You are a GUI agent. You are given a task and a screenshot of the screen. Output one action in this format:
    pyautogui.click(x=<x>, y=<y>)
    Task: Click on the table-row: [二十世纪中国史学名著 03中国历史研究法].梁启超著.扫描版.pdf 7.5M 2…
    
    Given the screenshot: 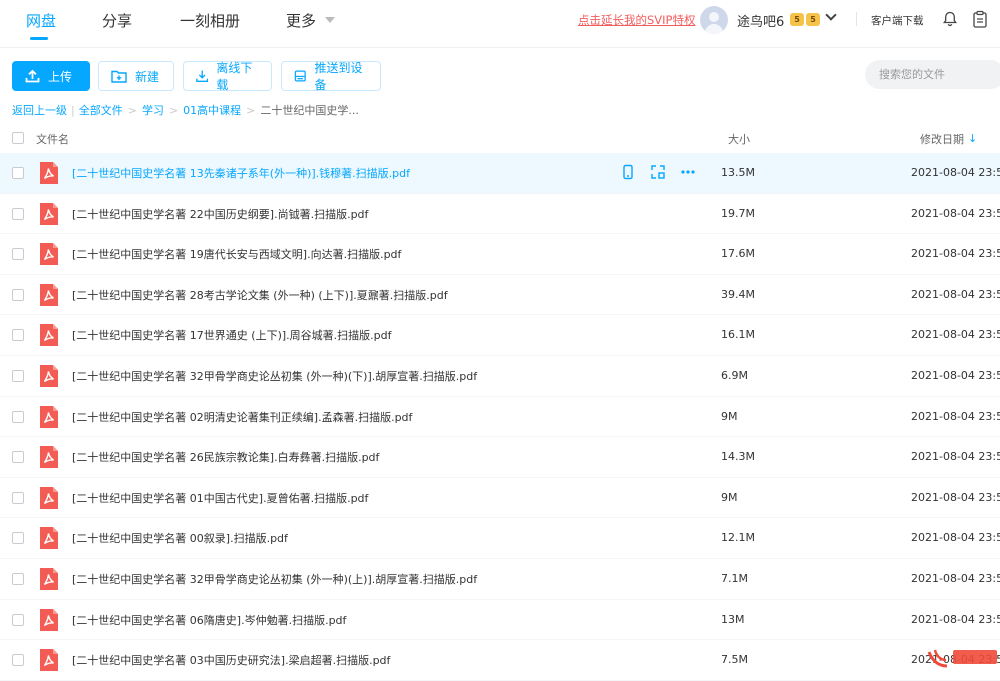 What is the action you would take?
    pyautogui.click(x=500, y=660)
    